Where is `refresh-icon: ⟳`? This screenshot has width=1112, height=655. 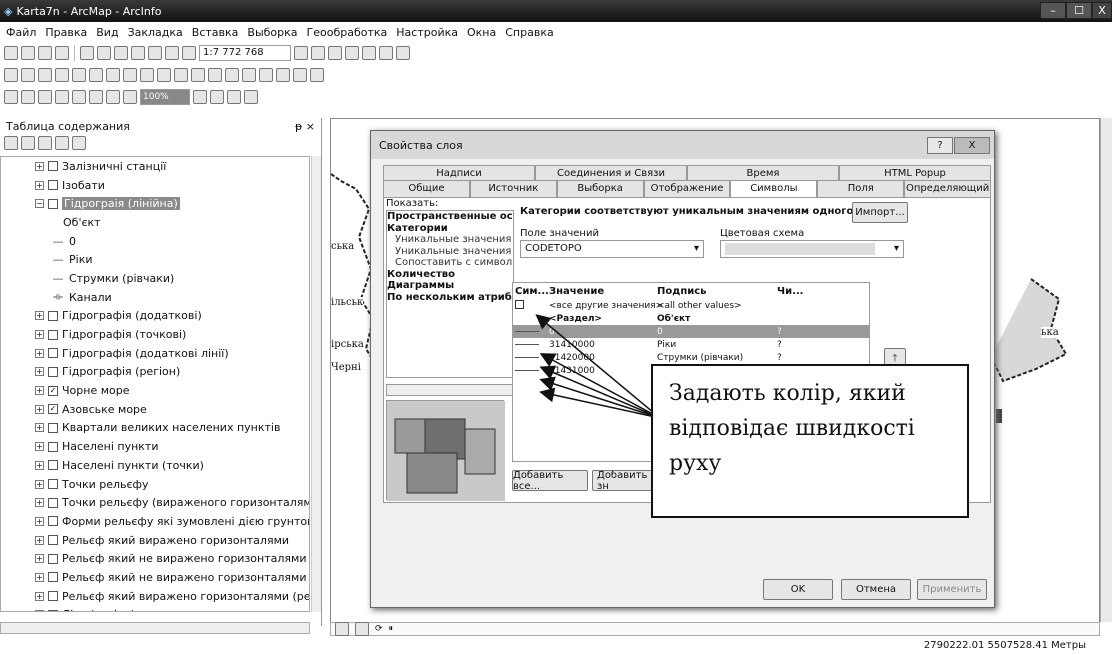
refresh-icon: ⟳ is located at coordinates (379, 629).